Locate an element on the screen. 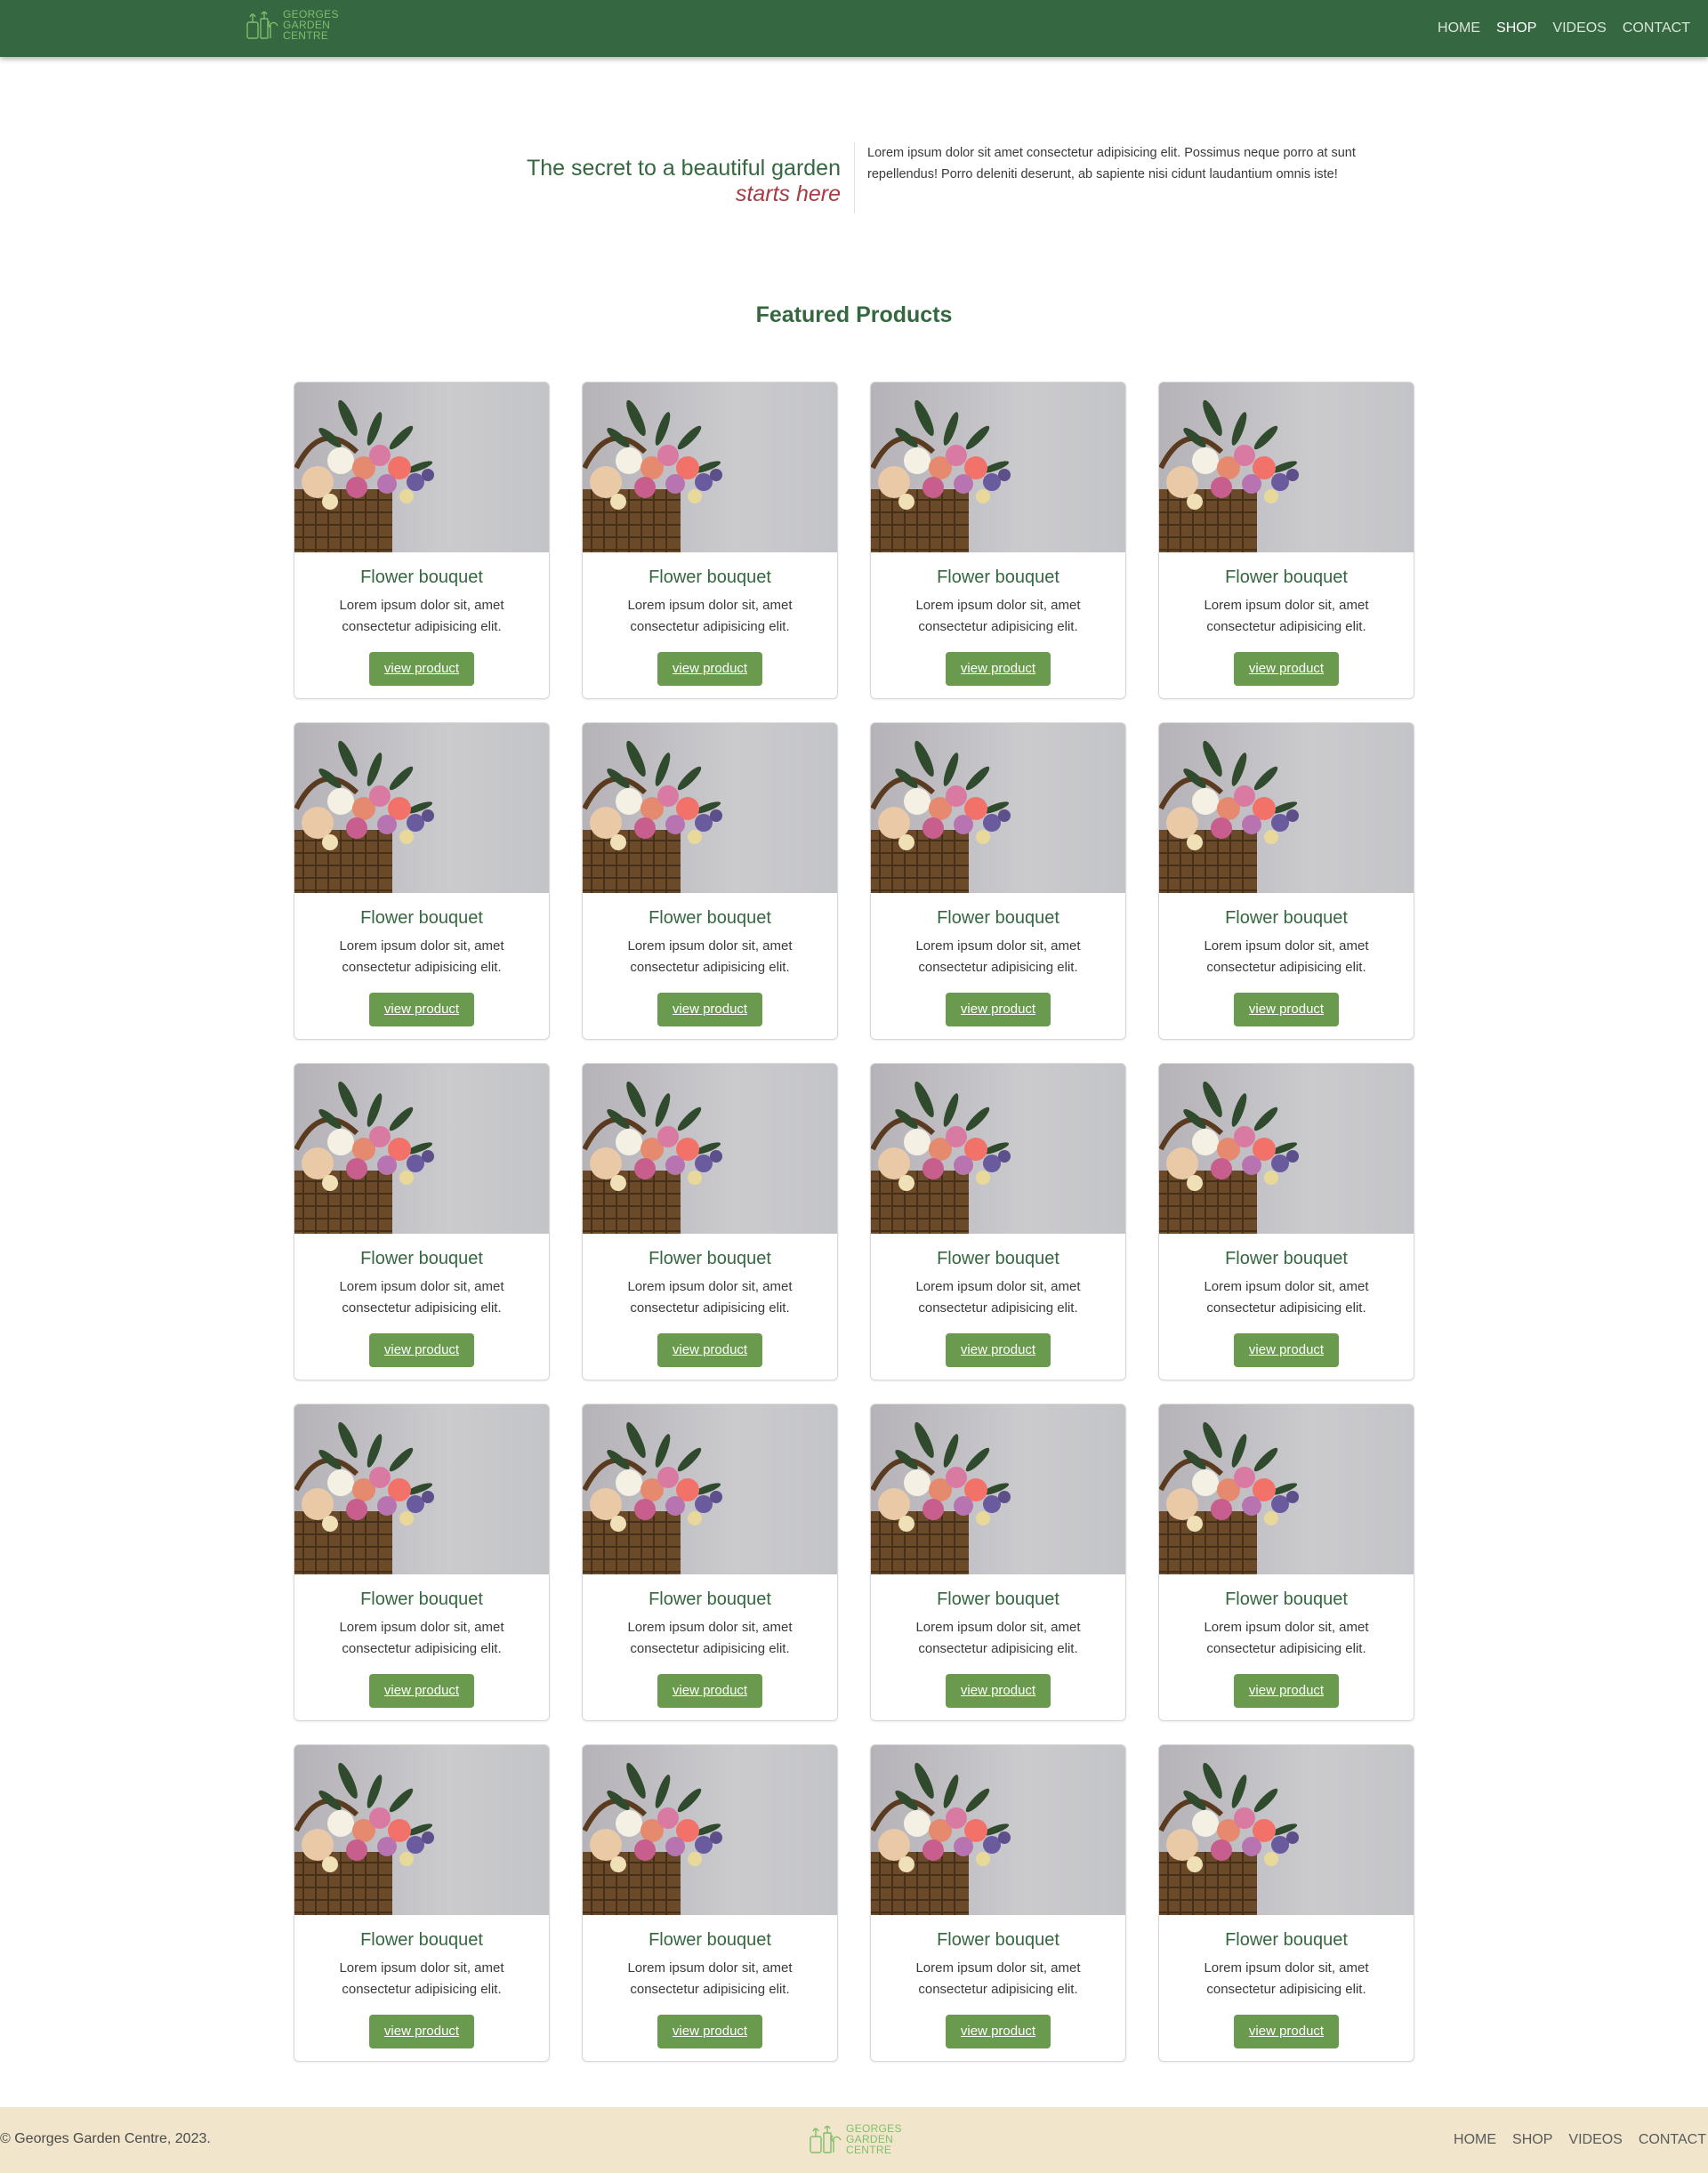 This screenshot has width=1708, height=2173. hero-subtitle: starts here is located at coordinates (788, 193).